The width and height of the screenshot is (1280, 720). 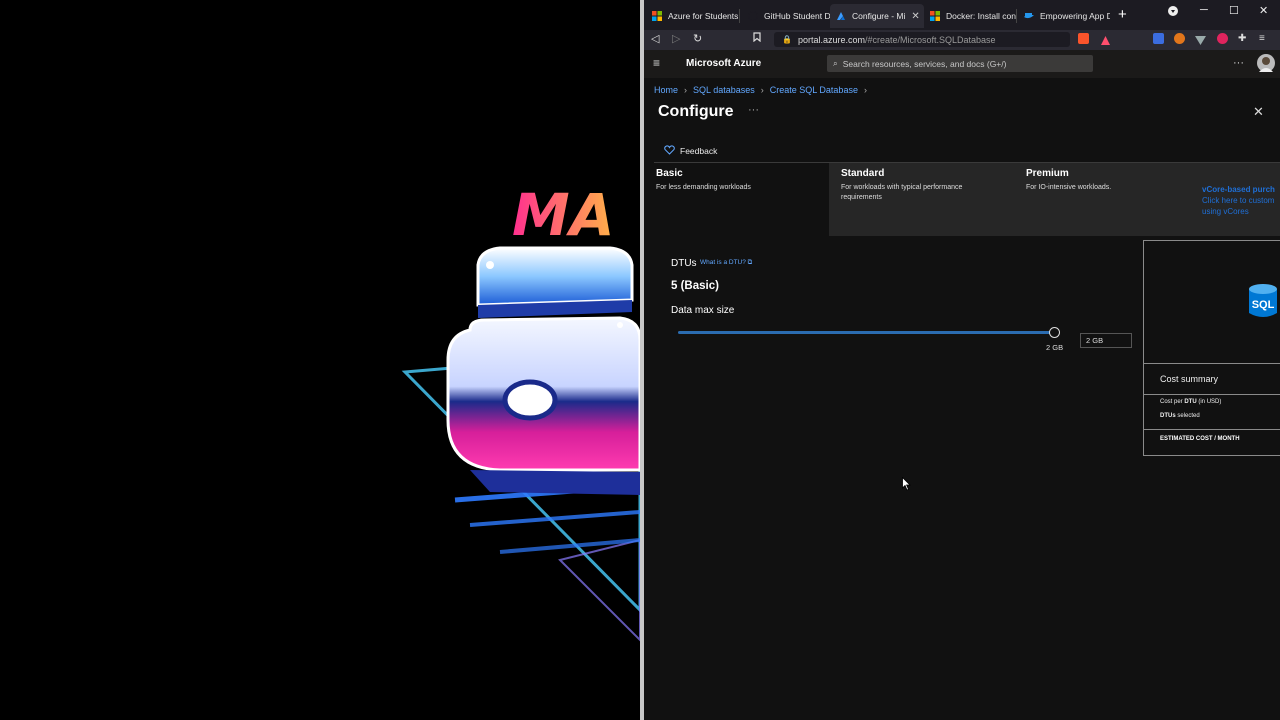 What do you see at coordinates (669, 151) in the screenshot?
I see `heart-icon` at bounding box center [669, 151].